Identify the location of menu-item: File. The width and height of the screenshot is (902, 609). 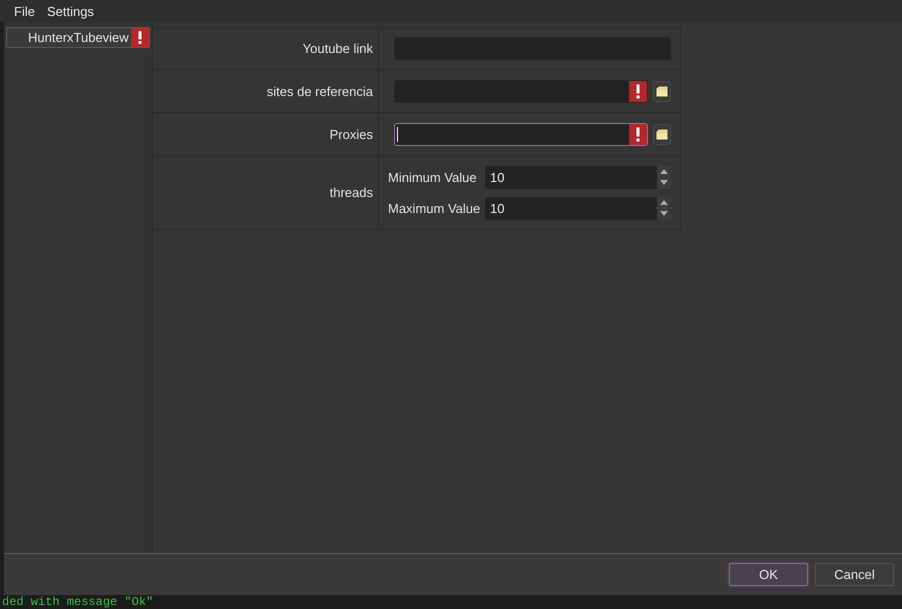
(24, 11).